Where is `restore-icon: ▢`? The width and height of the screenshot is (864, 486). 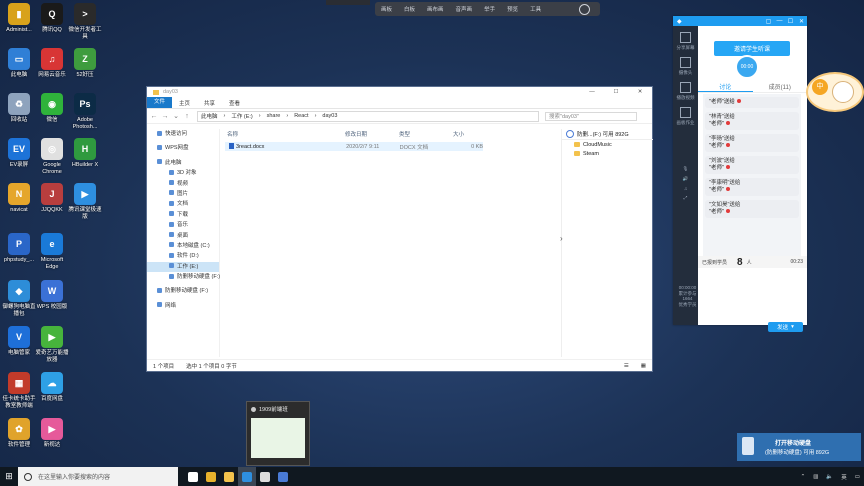 restore-icon: ▢ is located at coordinates (768, 21).